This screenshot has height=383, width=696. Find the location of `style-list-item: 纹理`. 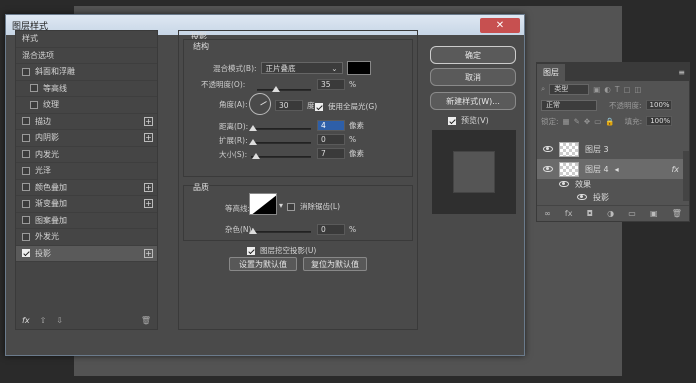

style-list-item: 纹理 is located at coordinates (86, 105).